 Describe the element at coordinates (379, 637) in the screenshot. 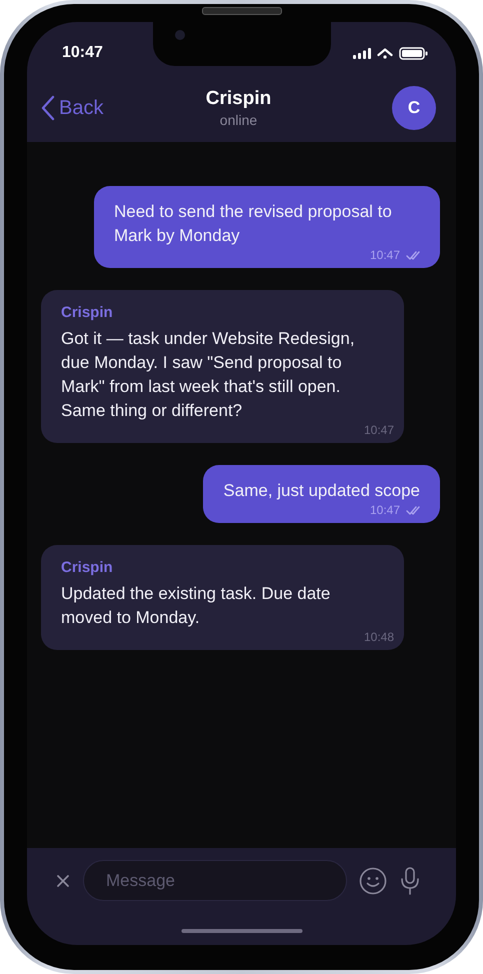

I see `message-time: 10:48` at that location.